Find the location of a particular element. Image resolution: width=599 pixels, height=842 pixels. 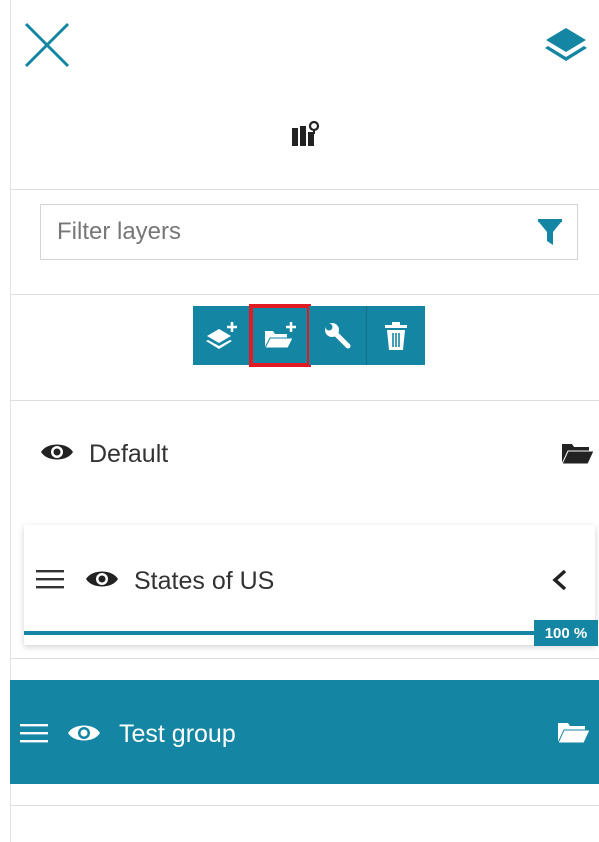

filter-icon is located at coordinates (550, 233).